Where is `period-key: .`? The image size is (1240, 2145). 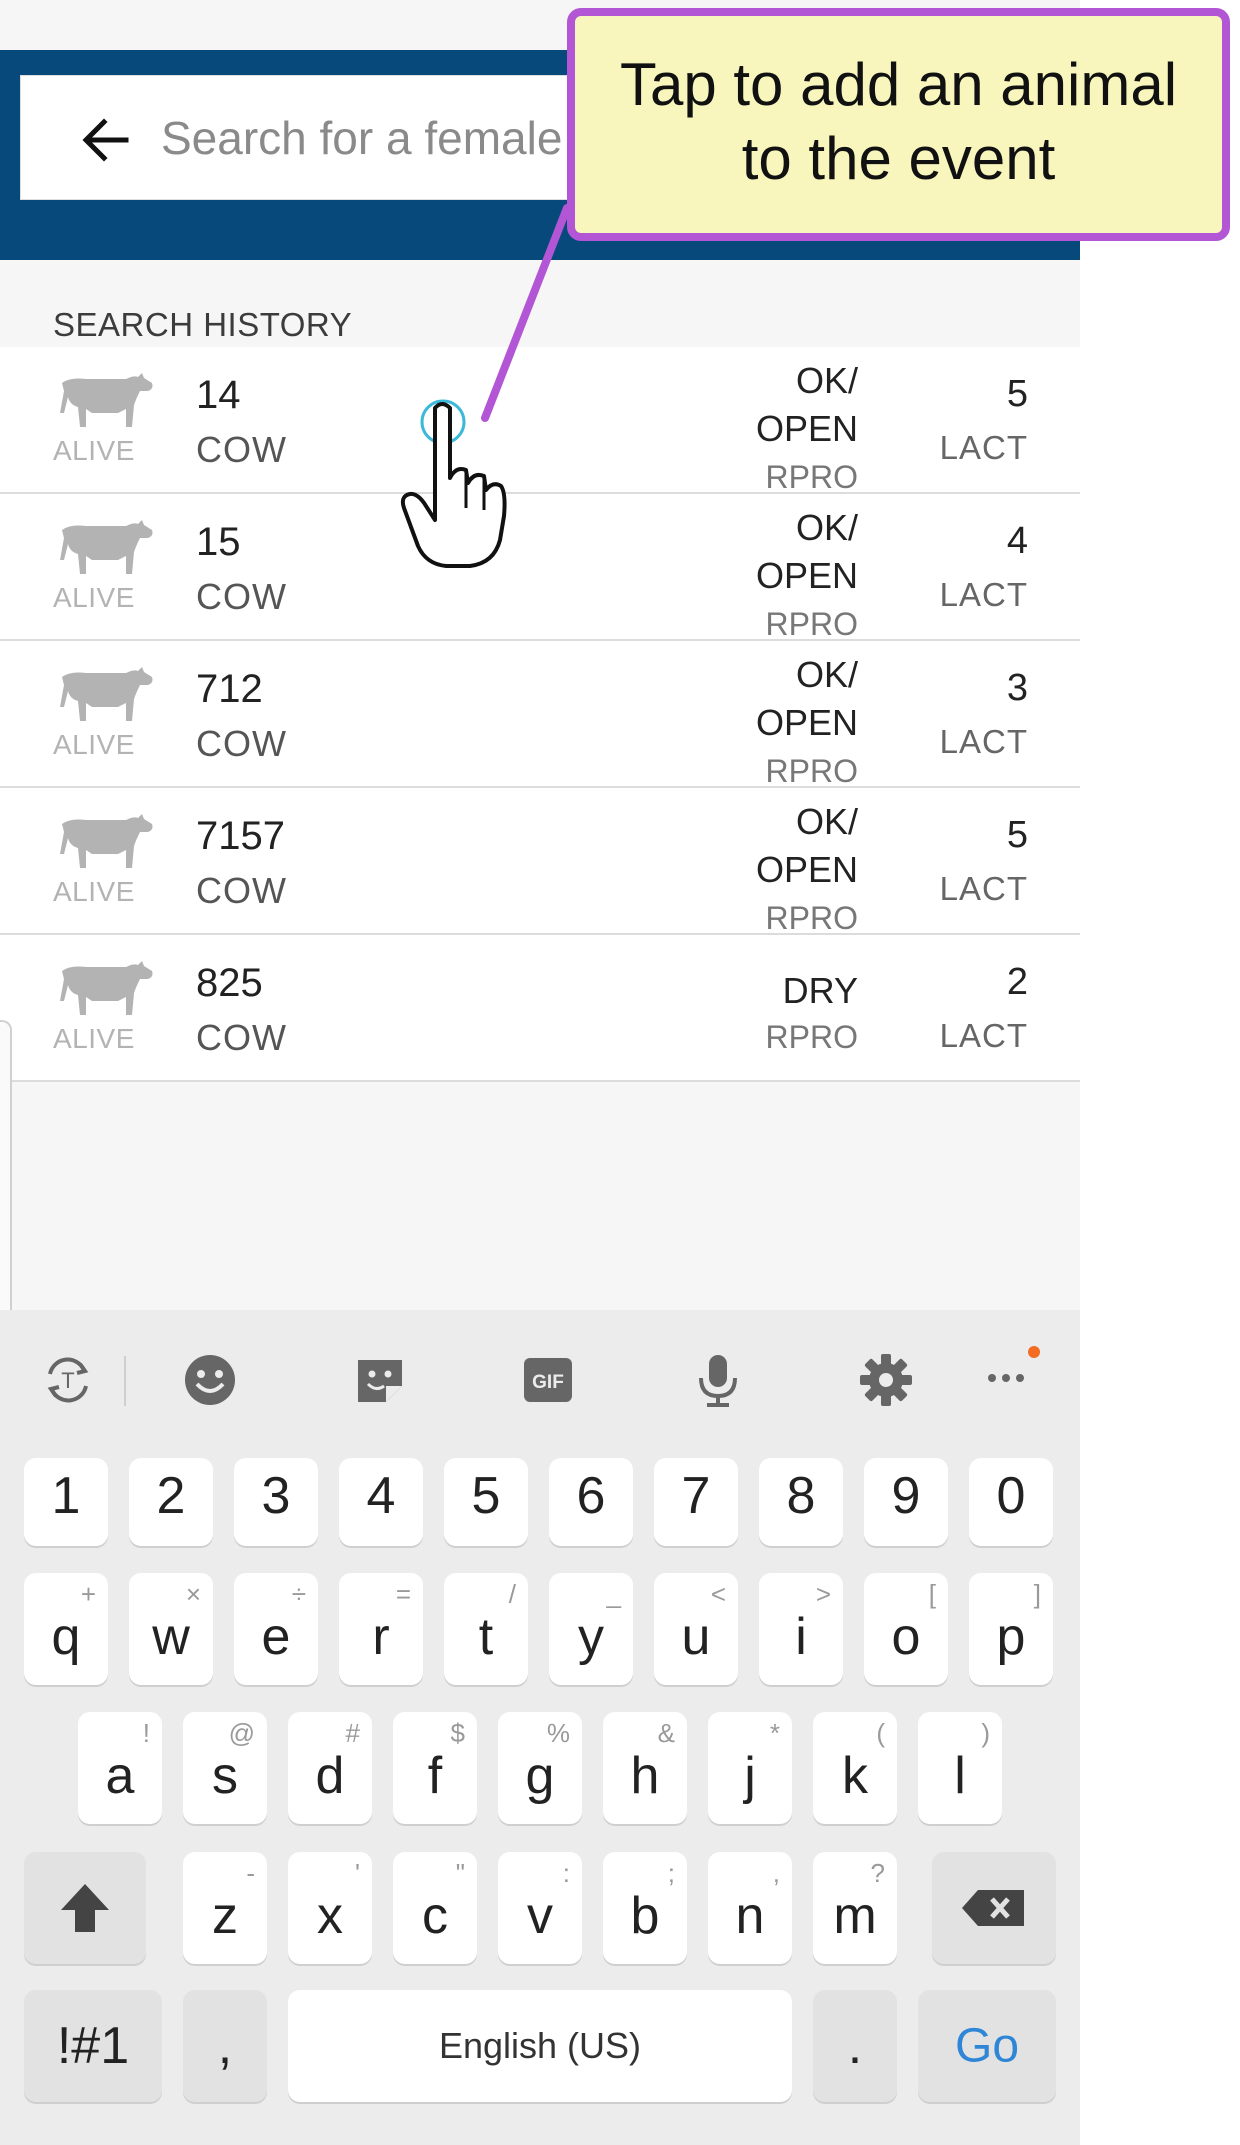 period-key: . is located at coordinates (855, 2046).